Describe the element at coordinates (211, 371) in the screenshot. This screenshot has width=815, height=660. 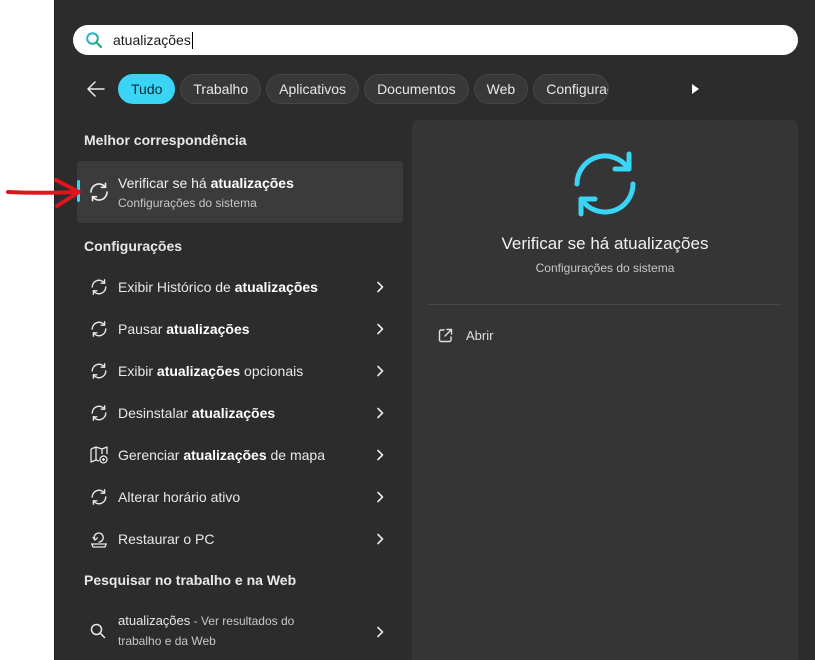
I see `settings-result-label: Exibir atualizações opcionais` at that location.